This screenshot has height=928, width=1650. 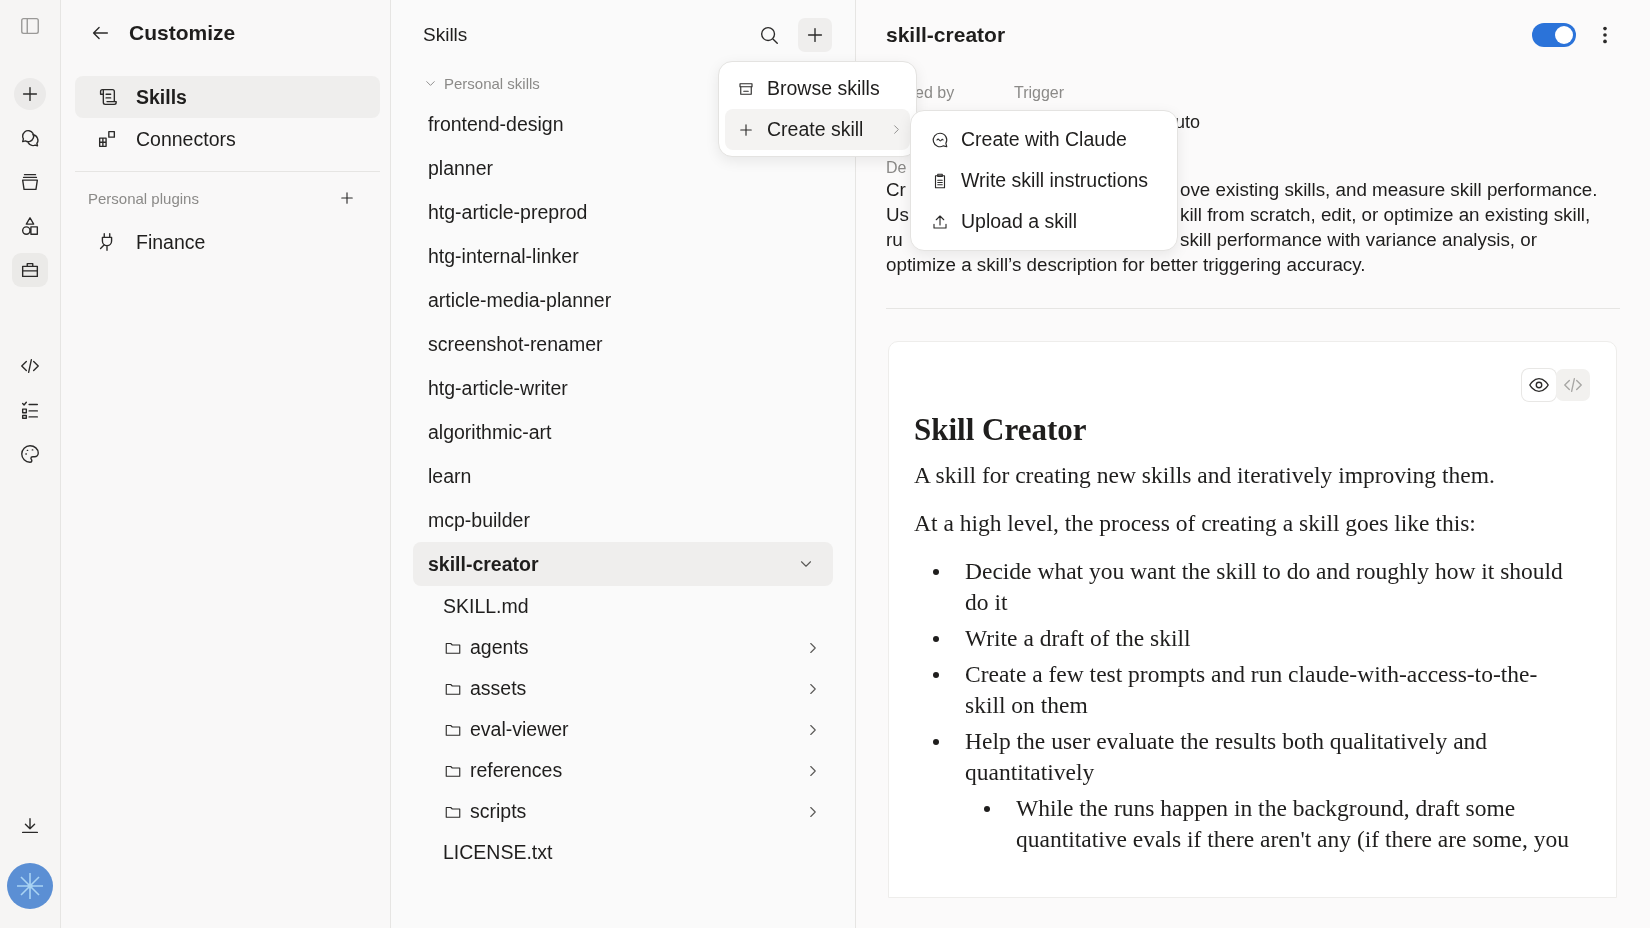 I want to click on search-icon, so click(x=769, y=35).